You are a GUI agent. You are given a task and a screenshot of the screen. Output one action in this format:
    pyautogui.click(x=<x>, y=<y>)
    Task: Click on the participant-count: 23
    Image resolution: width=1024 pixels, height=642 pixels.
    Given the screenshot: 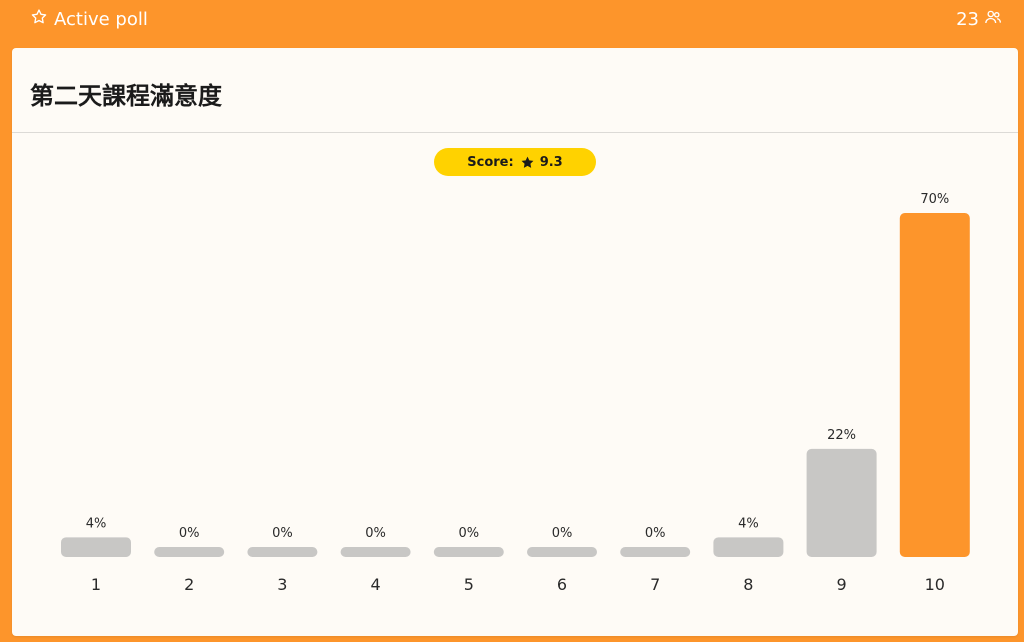 What is the action you would take?
    pyautogui.click(x=967, y=19)
    